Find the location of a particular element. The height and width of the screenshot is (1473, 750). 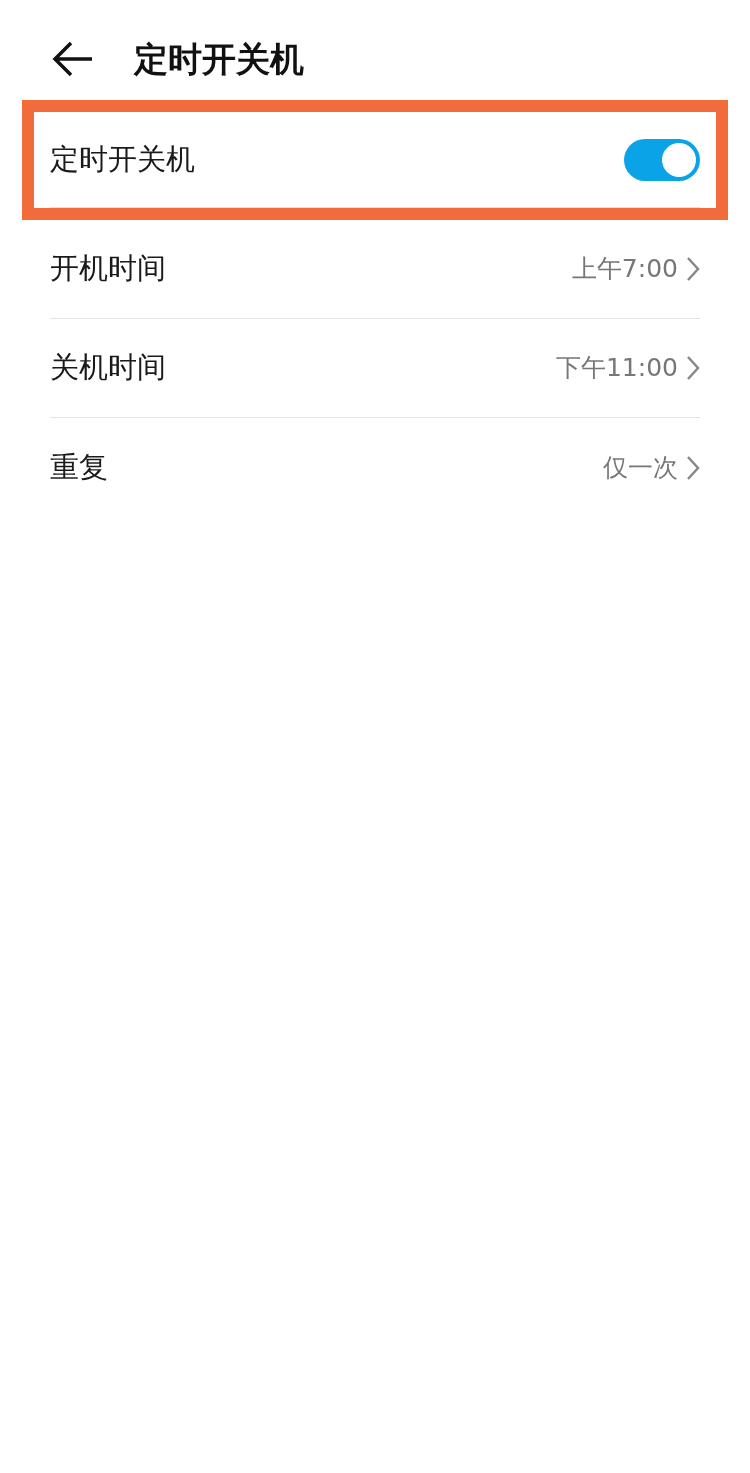

page-title: 定时开关机 is located at coordinates (219, 59).